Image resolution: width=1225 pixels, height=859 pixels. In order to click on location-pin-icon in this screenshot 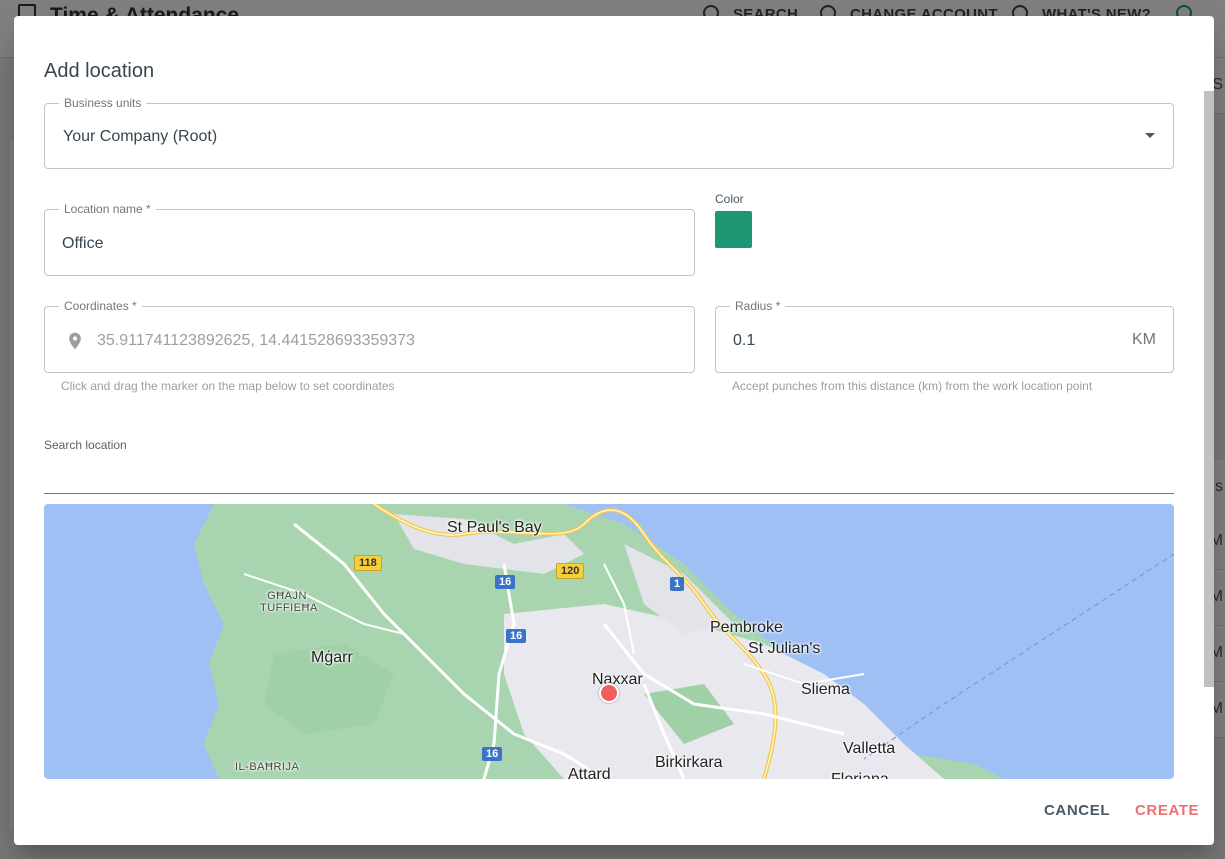, I will do `click(75, 341)`.